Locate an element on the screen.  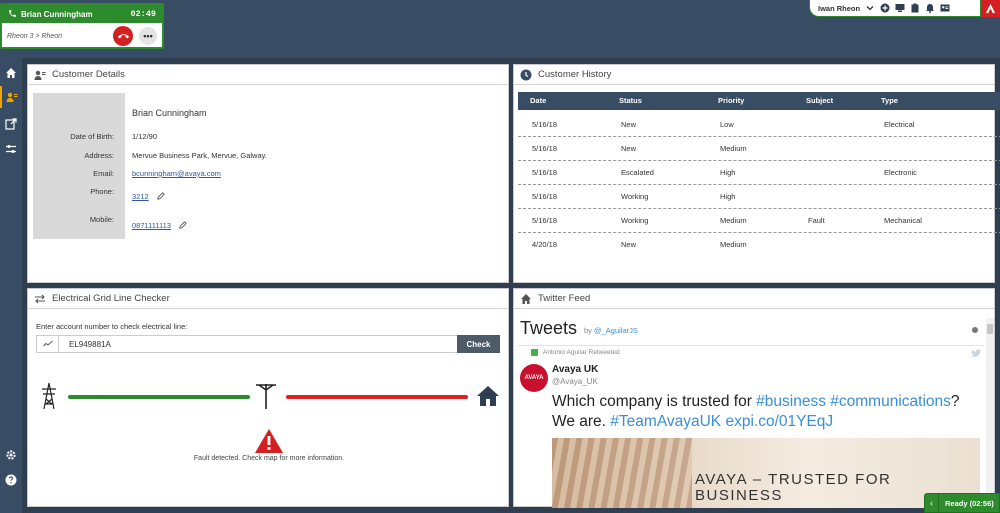
mobile-link: 0871111113 is located at coordinates (151, 225).